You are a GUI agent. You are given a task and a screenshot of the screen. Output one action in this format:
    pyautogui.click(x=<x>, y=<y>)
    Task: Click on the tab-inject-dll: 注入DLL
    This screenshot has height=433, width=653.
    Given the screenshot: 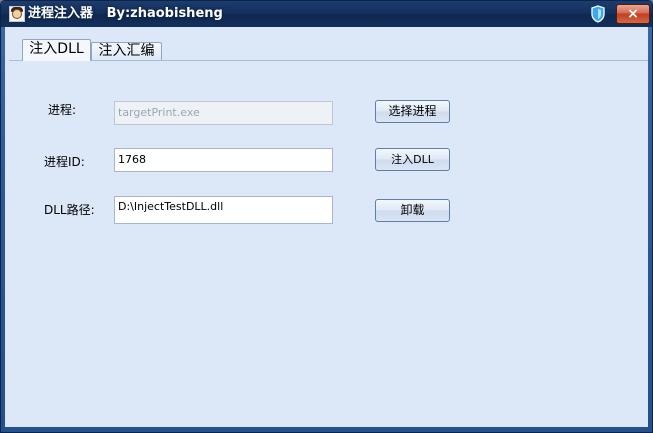 What is the action you would take?
    pyautogui.click(x=56, y=50)
    